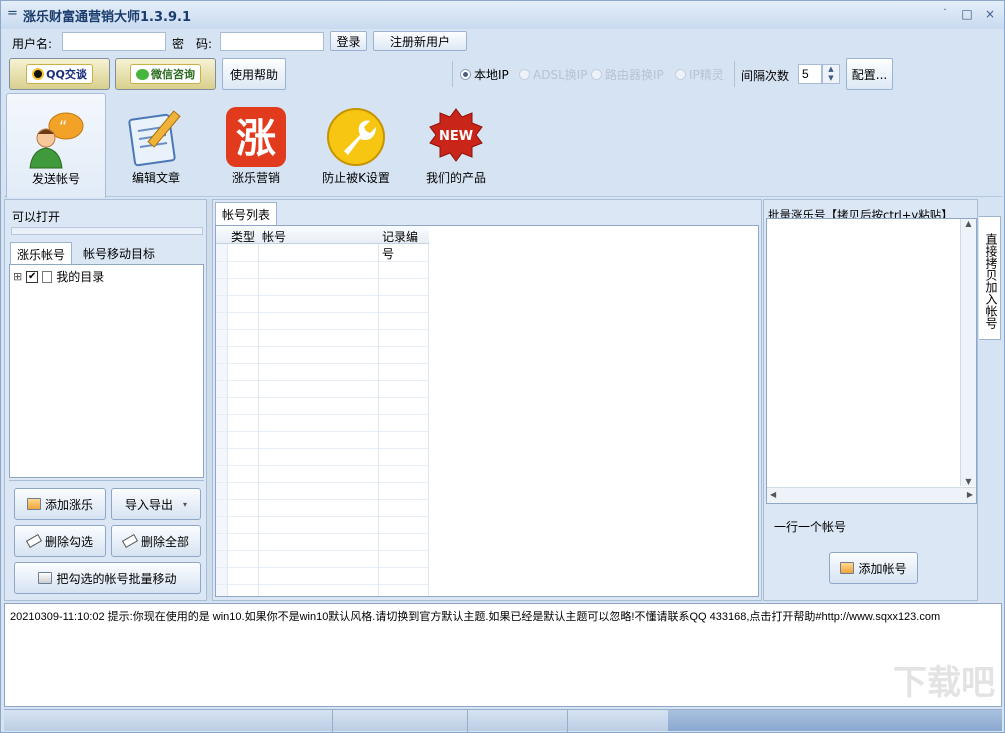 The width and height of the screenshot is (1005, 733). Describe the element at coordinates (114, 41) in the screenshot. I see `username-input` at that location.